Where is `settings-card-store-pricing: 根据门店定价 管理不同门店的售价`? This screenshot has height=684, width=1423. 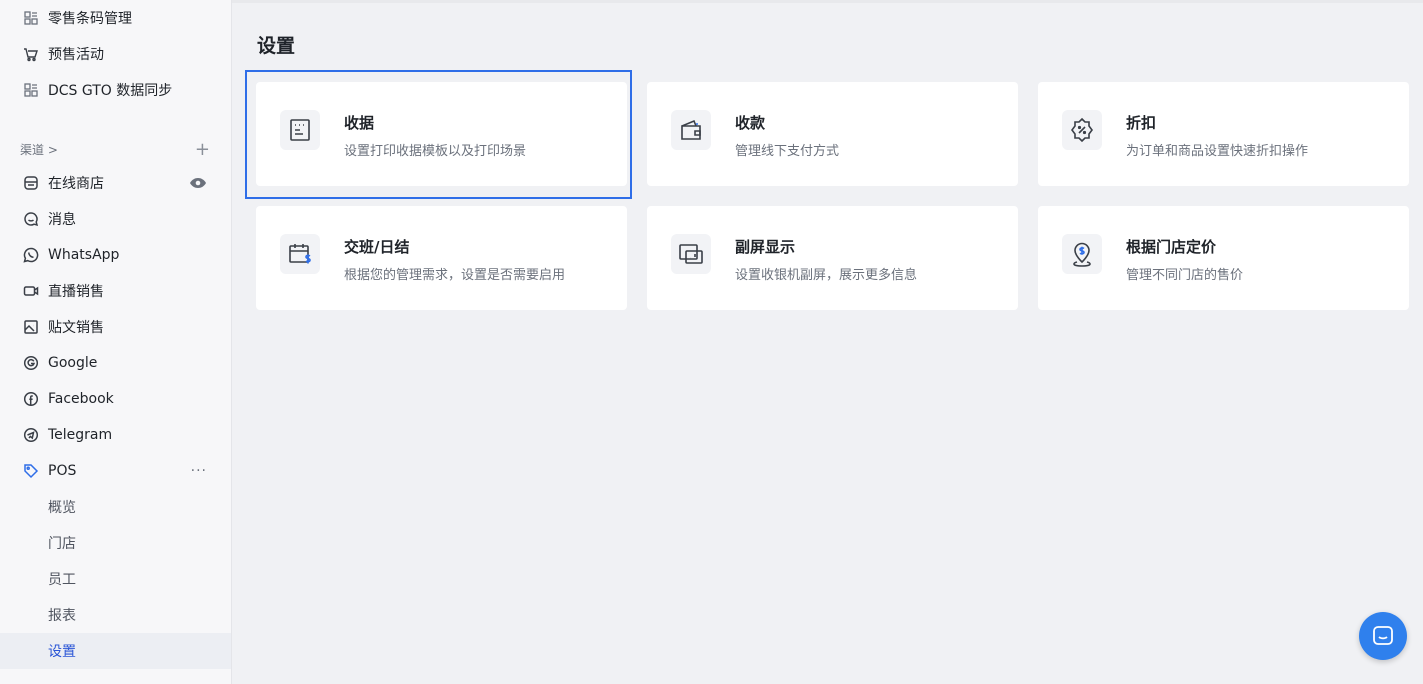 settings-card-store-pricing: 根据门店定价 管理不同门店的售价 is located at coordinates (1223, 258).